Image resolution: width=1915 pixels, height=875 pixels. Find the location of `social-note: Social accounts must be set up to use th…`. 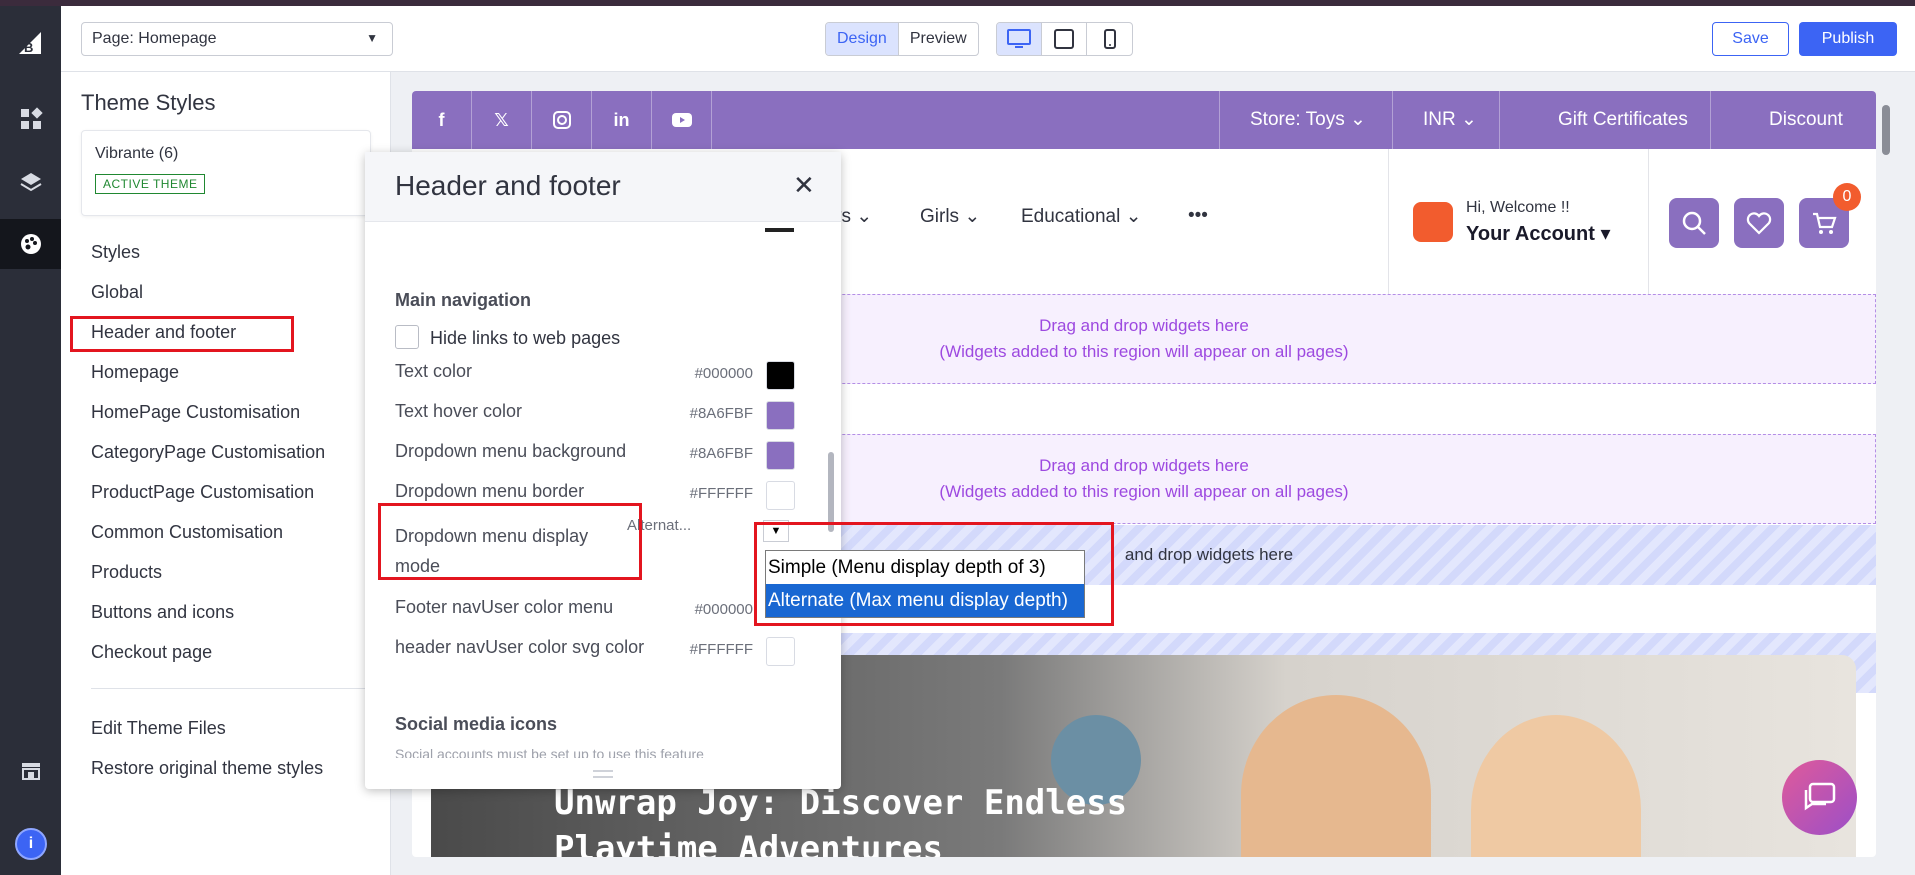

social-note: Social accounts must be set up to use th… is located at coordinates (549, 752).